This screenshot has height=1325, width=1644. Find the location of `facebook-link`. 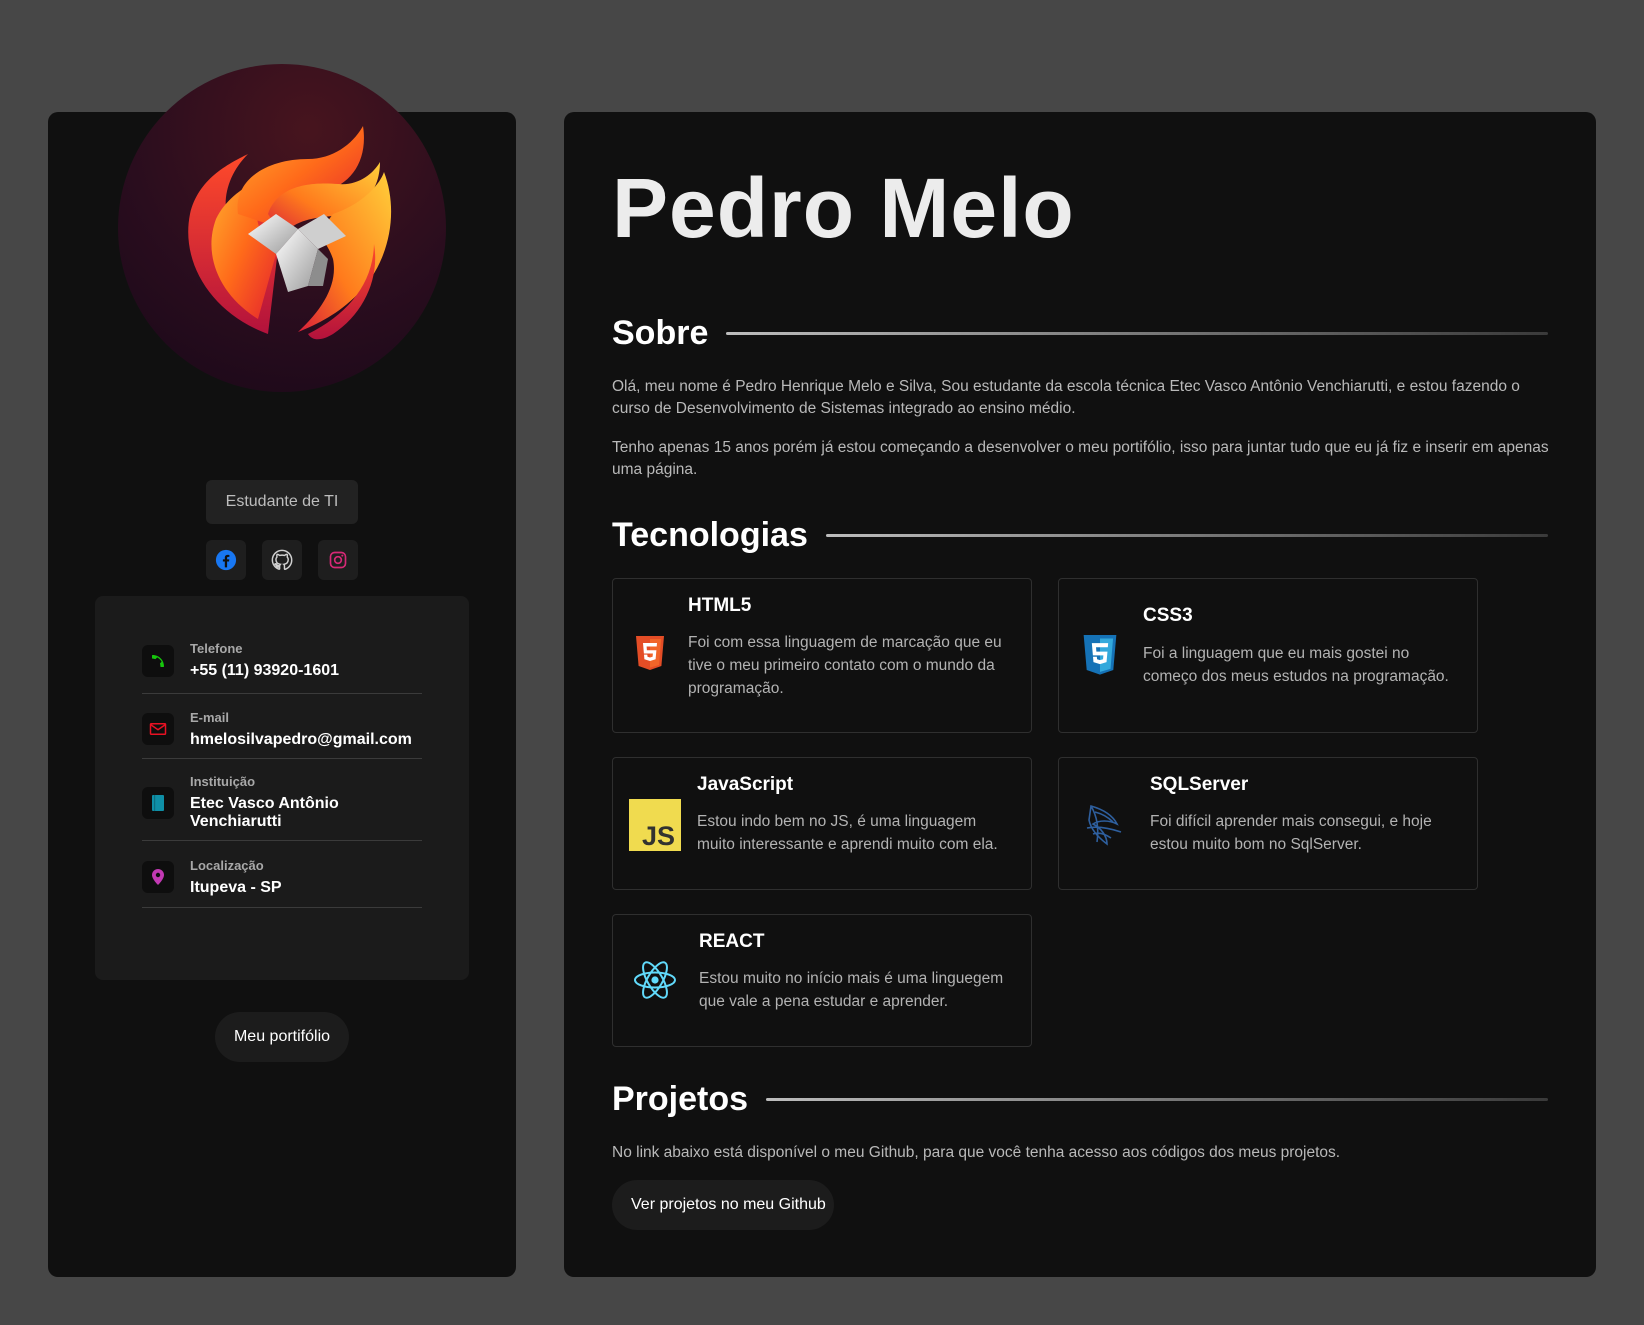

facebook-link is located at coordinates (226, 560).